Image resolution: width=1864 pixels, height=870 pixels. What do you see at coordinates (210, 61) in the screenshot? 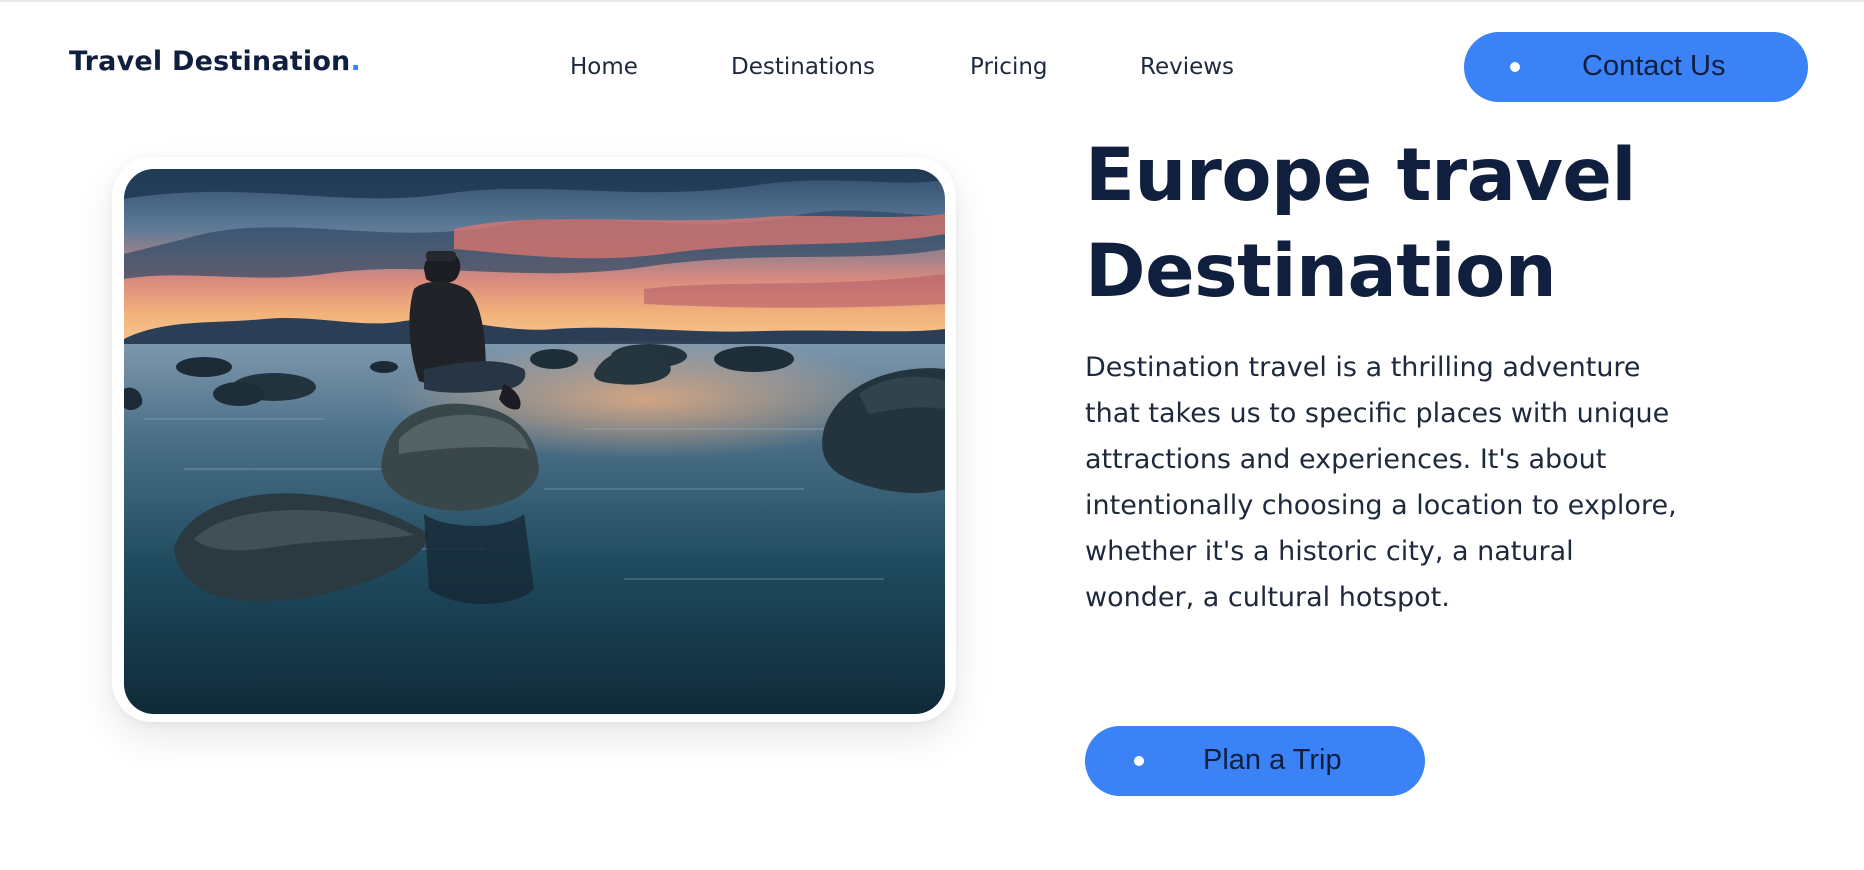
I see `logo-text: Travel Destination` at bounding box center [210, 61].